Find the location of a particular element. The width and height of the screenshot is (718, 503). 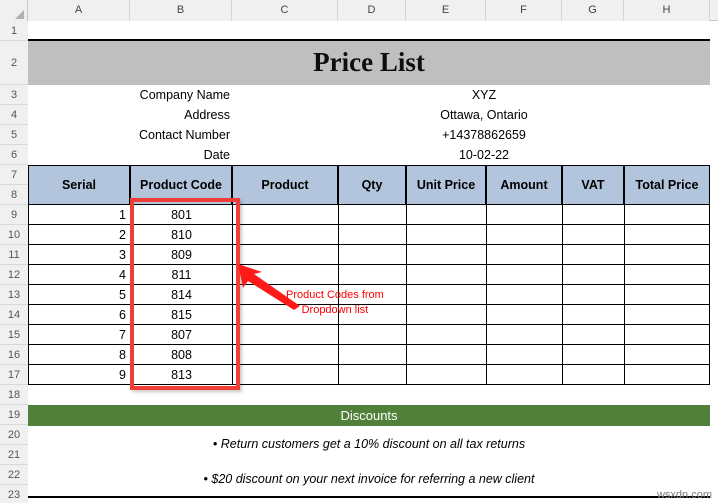

row-header-10: 10 is located at coordinates (14, 235).